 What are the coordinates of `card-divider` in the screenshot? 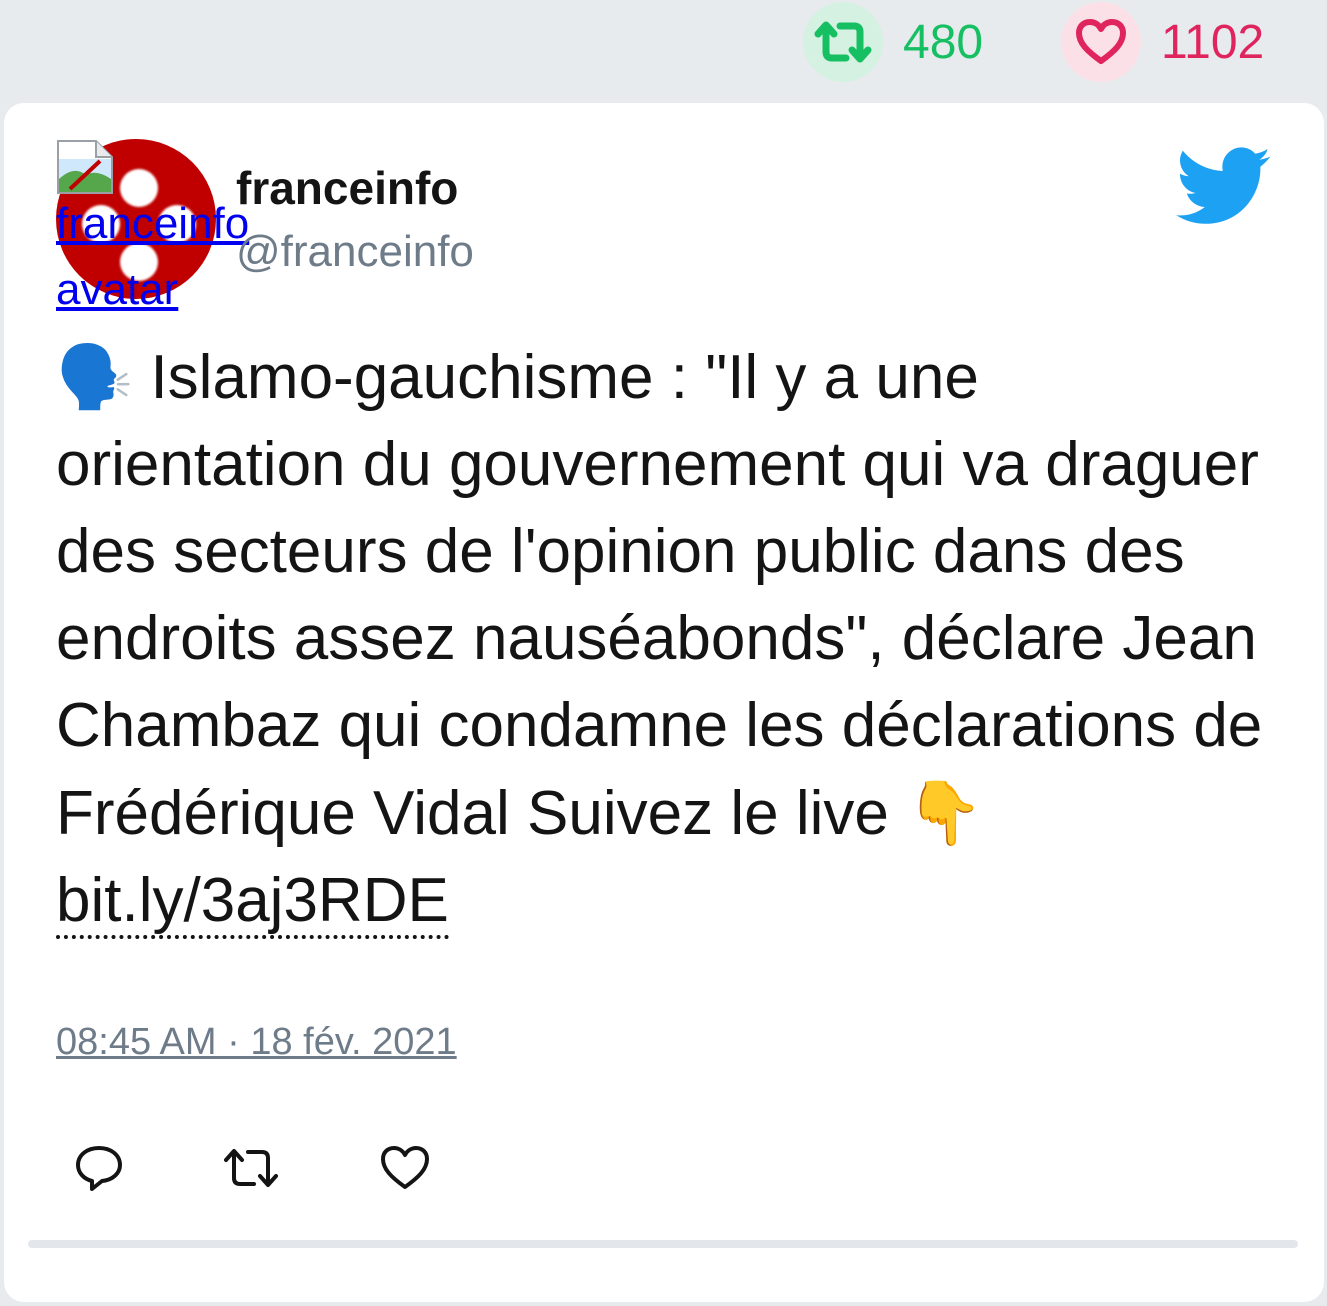 It's located at (663, 1244).